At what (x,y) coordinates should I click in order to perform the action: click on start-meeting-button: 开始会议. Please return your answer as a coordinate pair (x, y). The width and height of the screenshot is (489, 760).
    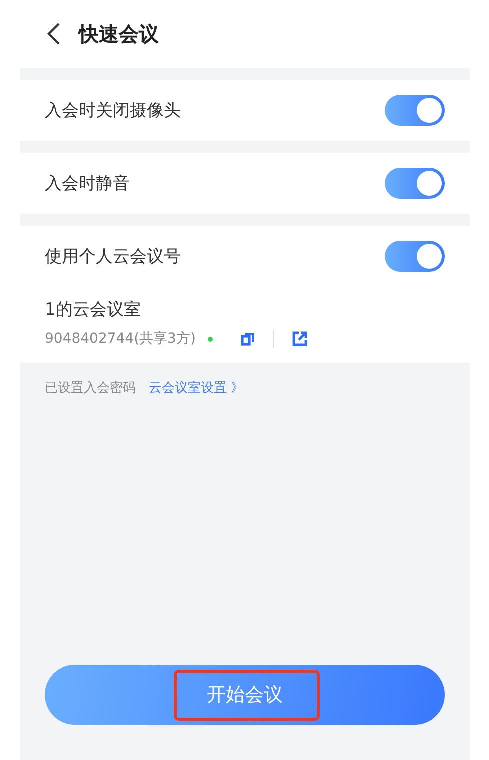
    Looking at the image, I should click on (245, 695).